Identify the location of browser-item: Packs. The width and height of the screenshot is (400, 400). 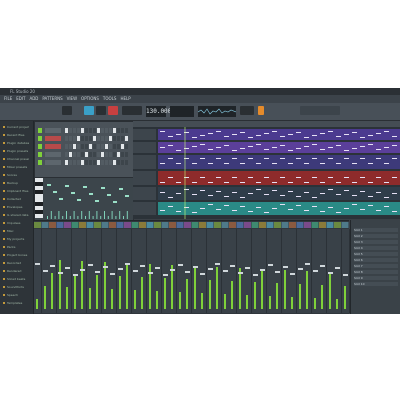
(16, 247).